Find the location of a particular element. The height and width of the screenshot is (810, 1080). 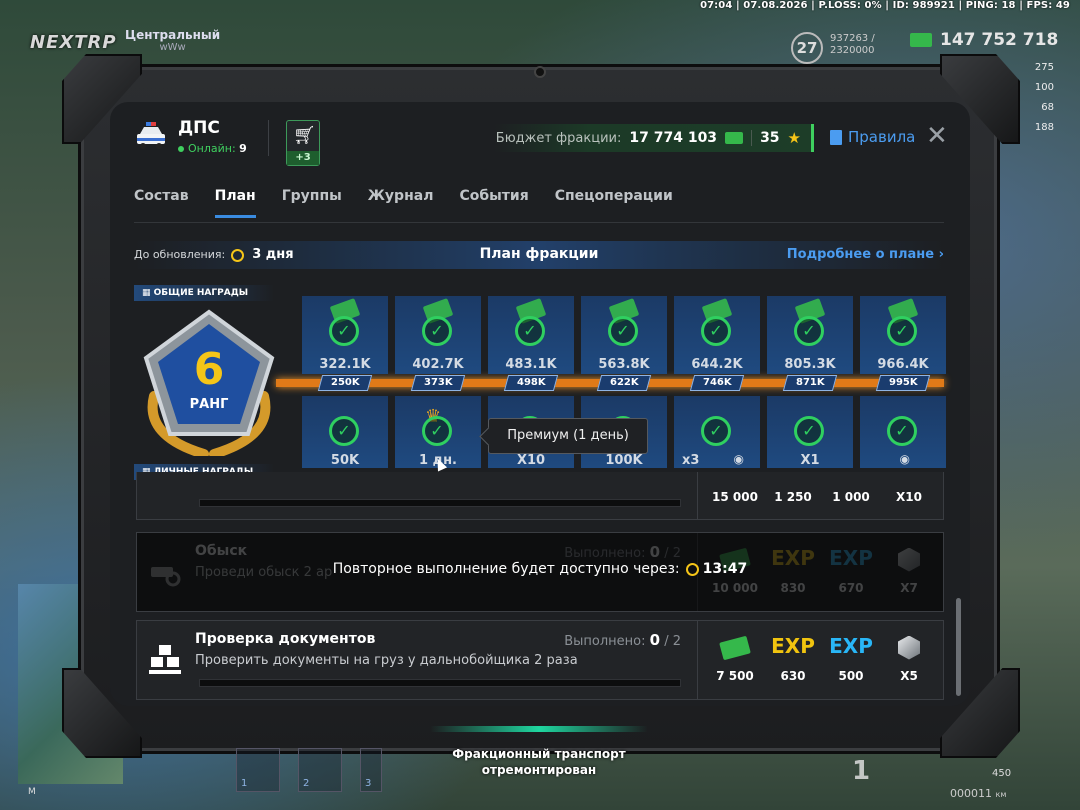

hotbar: 1 2 3 is located at coordinates (309, 771).